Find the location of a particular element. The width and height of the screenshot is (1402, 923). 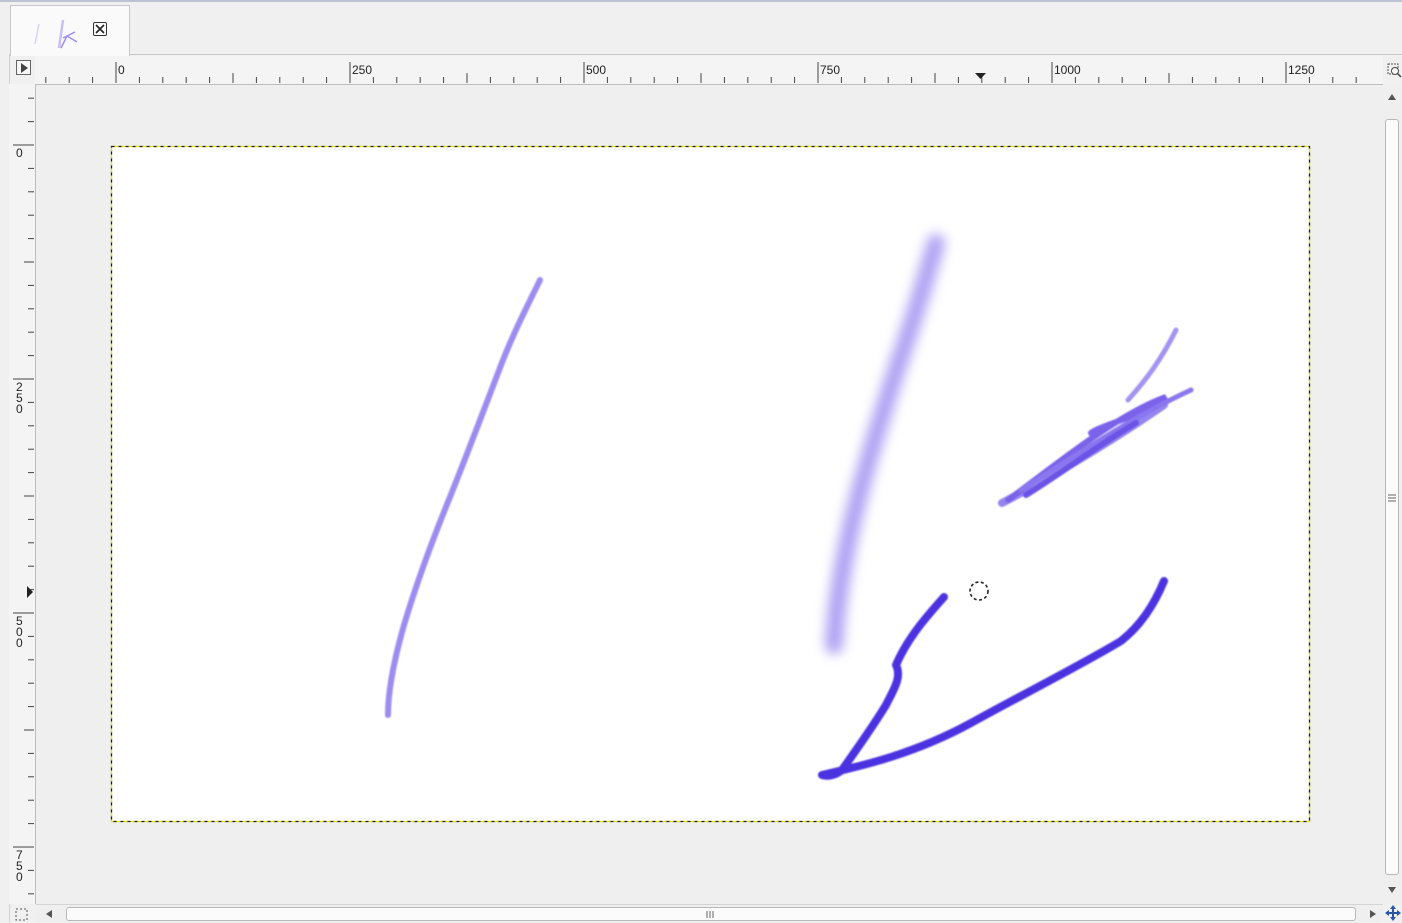

image-thumbnail is located at coordinates (56, 34).